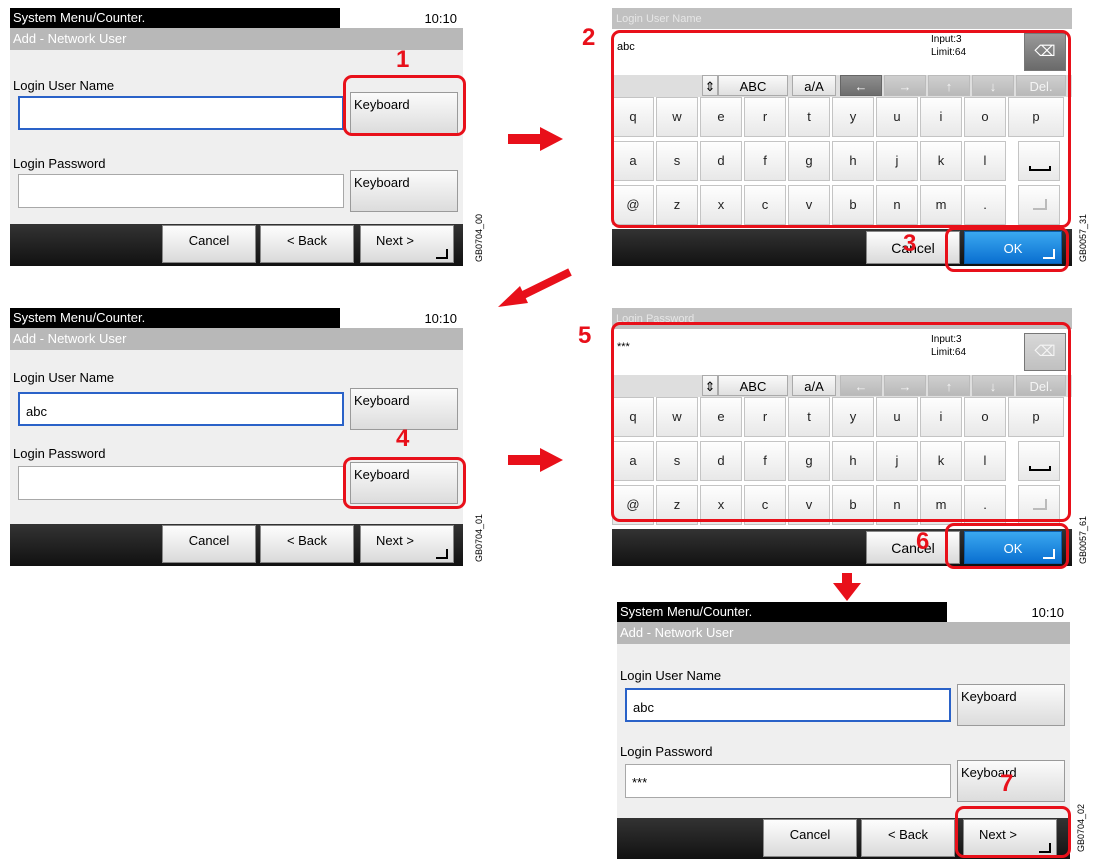  I want to click on arrow-diagonal-icon, so click(535, 287).